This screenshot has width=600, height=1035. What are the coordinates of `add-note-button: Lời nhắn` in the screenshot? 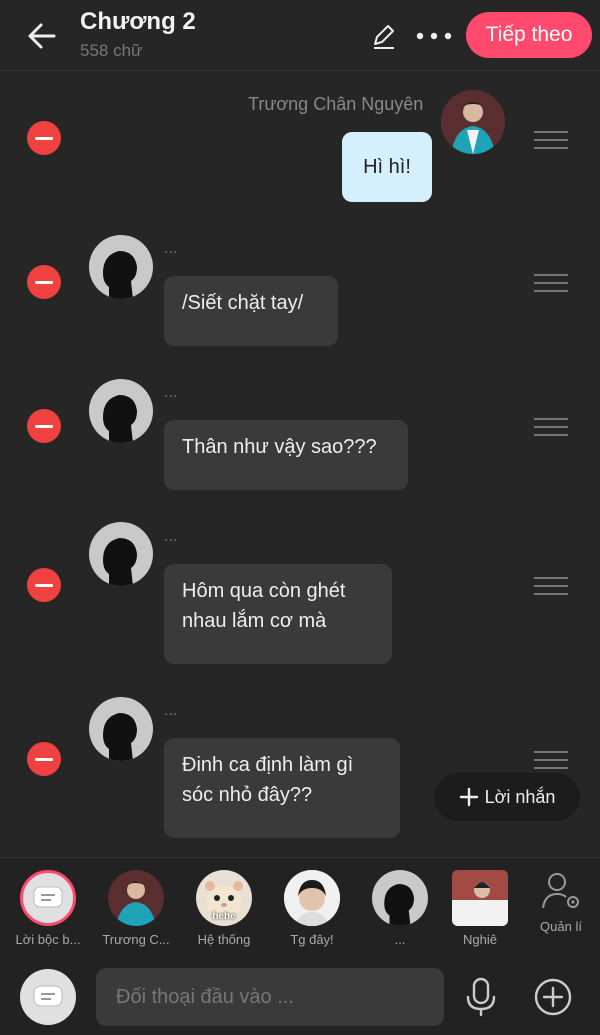 It's located at (507, 797).